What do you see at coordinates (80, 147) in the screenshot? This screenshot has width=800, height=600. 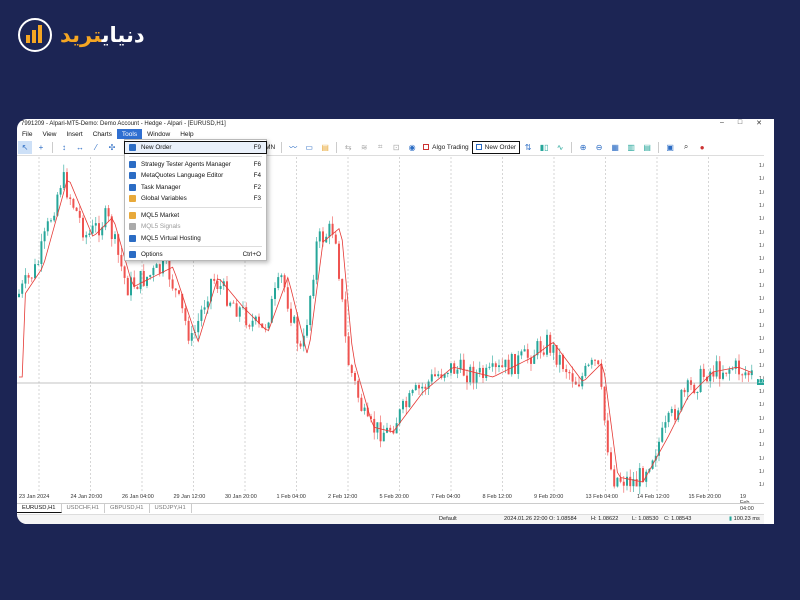 I see `horizontal-line-icon: ↔` at bounding box center [80, 147].